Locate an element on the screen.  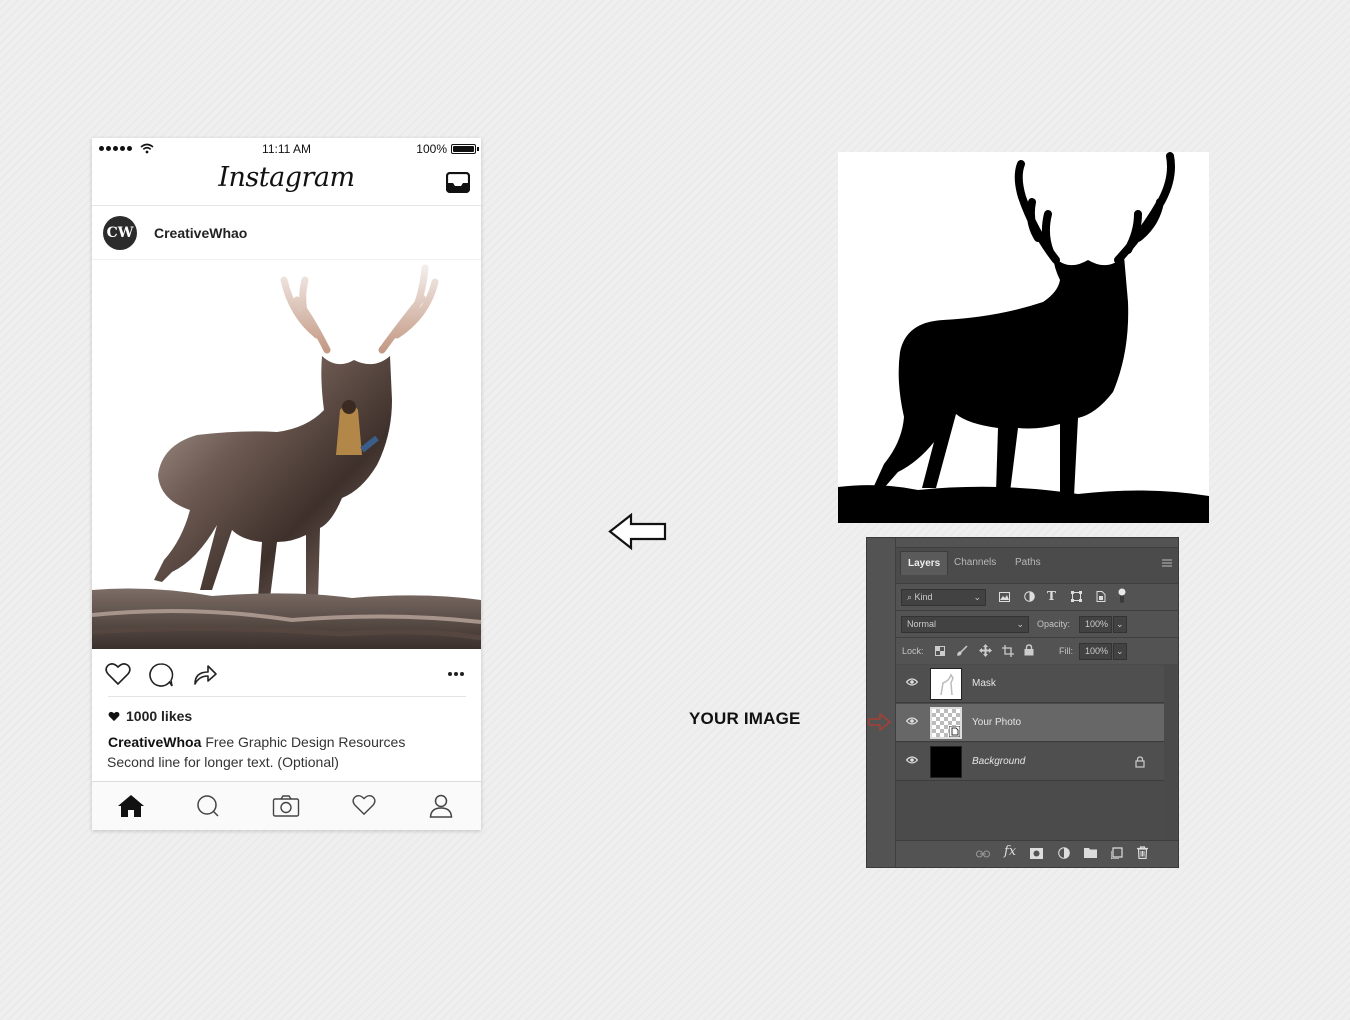
adjustment-filter-icon is located at coordinates (1029, 596).